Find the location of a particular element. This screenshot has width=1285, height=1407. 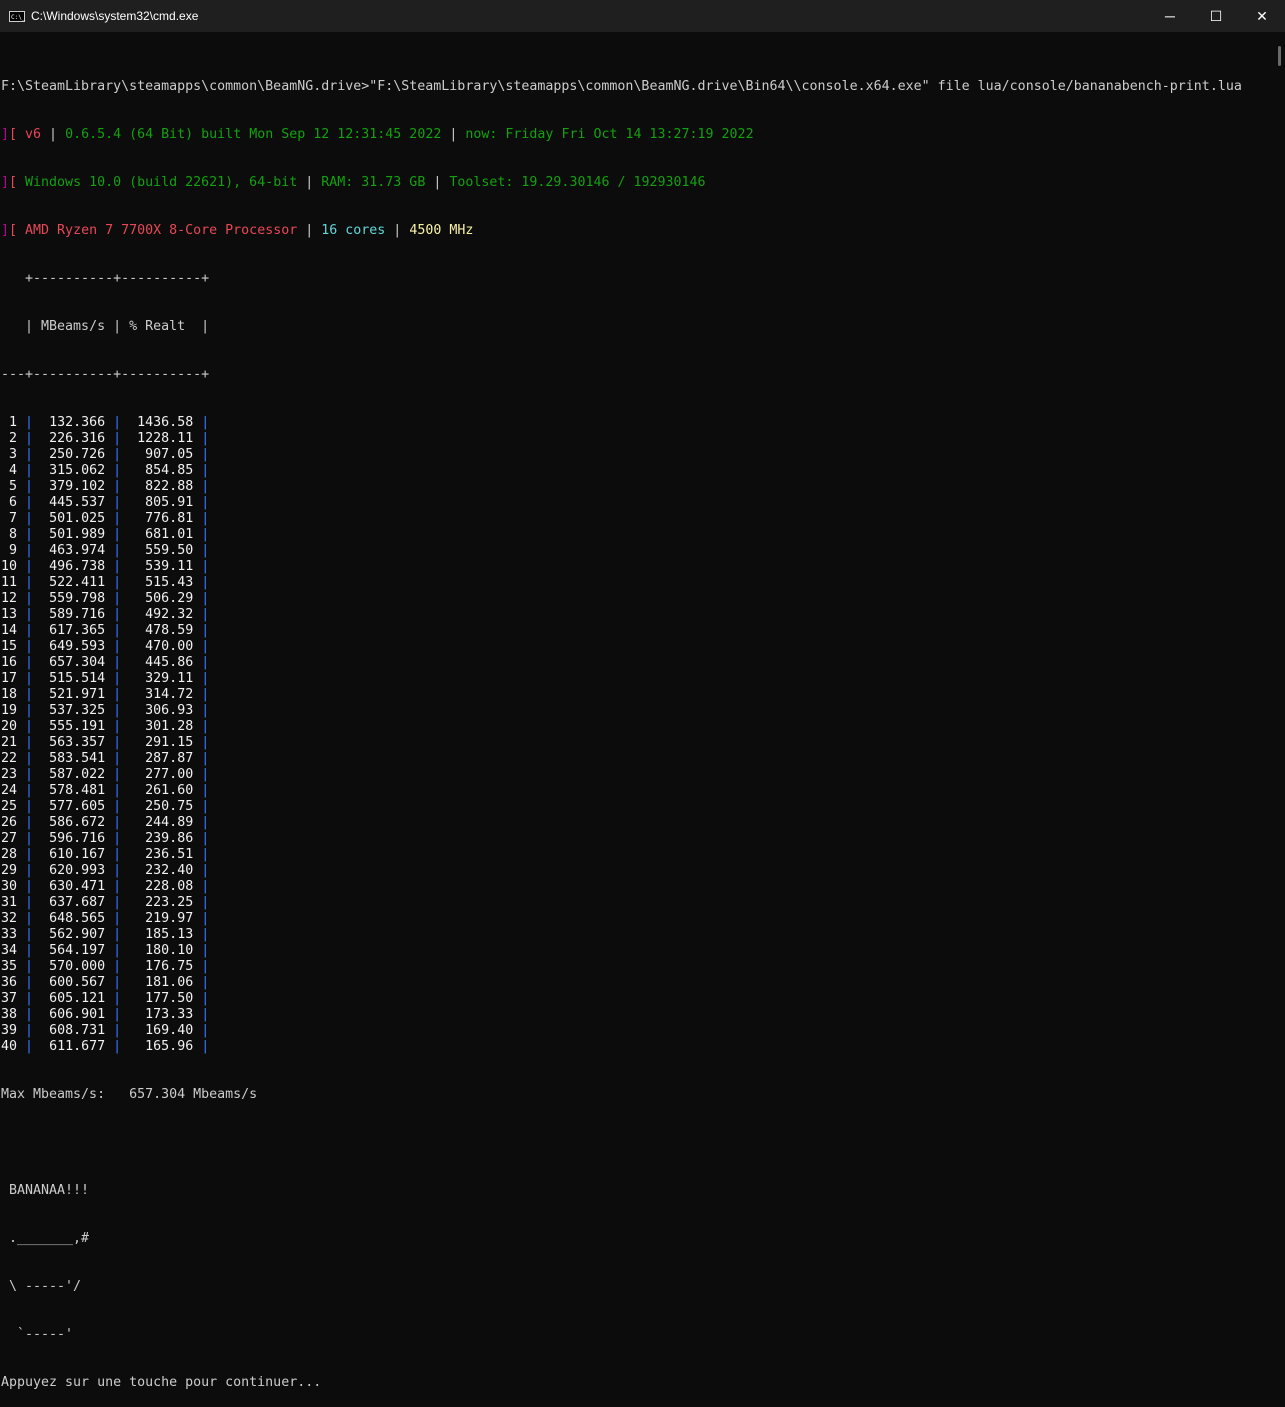

realtime-value: 445.86 is located at coordinates (161, 662).